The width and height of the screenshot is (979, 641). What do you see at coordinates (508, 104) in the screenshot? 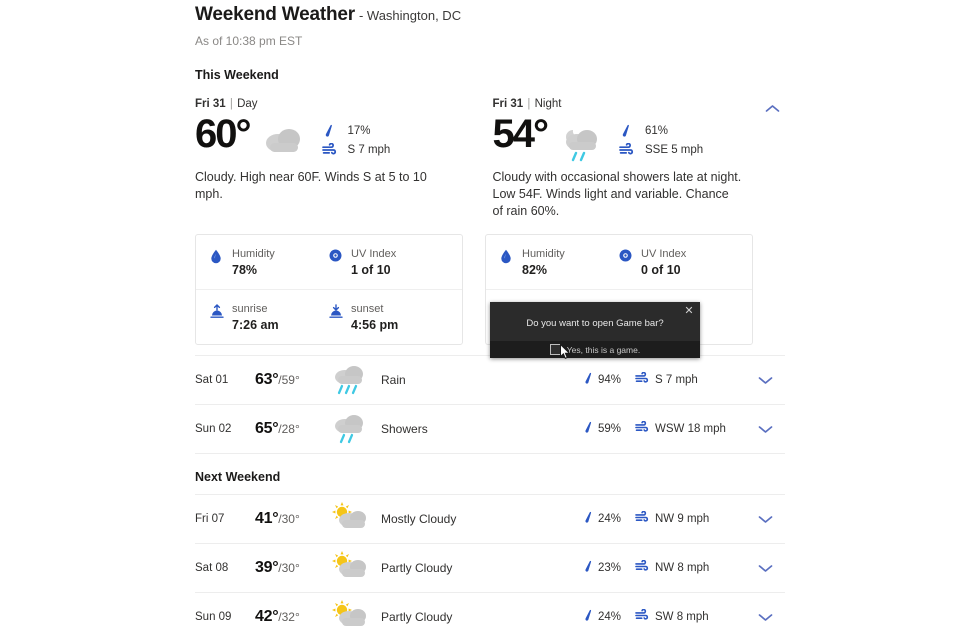
I see `panel-night-date: Fri 31` at bounding box center [508, 104].